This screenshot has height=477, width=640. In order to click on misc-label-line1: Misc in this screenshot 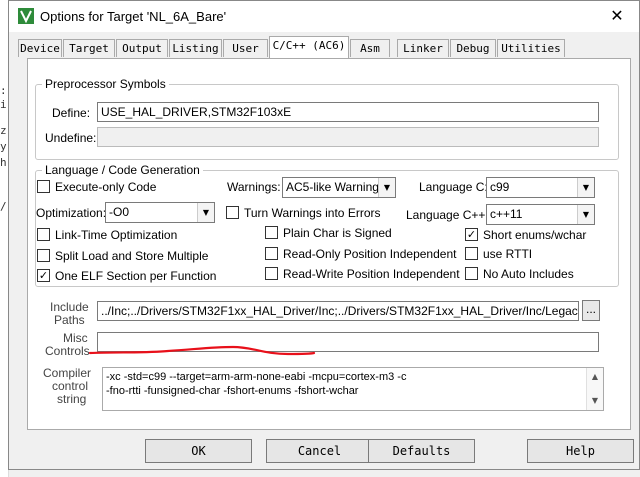, I will do `click(75, 338)`.